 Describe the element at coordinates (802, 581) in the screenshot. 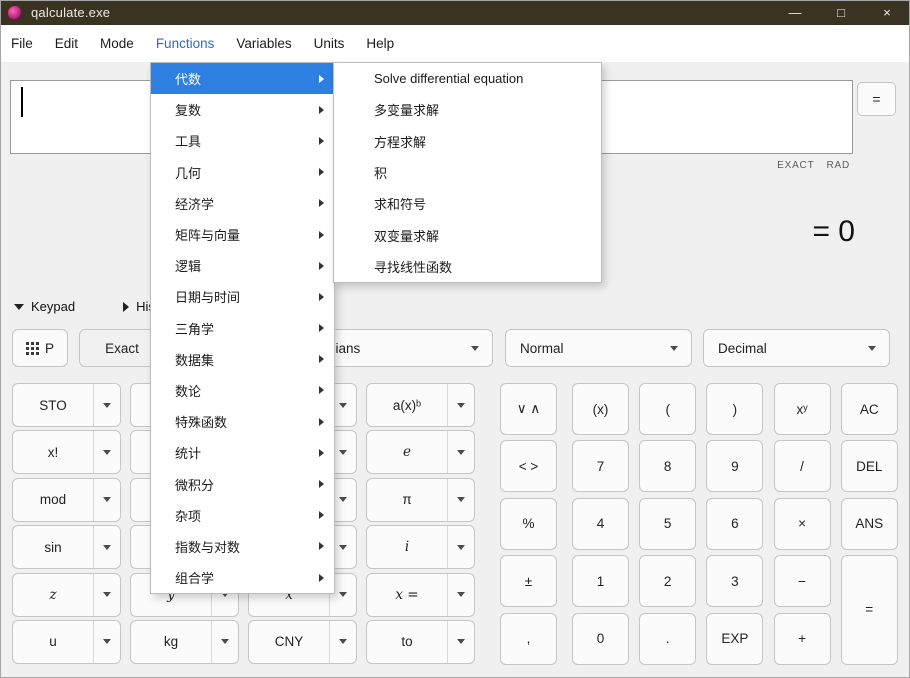

I see `keypad-button-−: −` at that location.